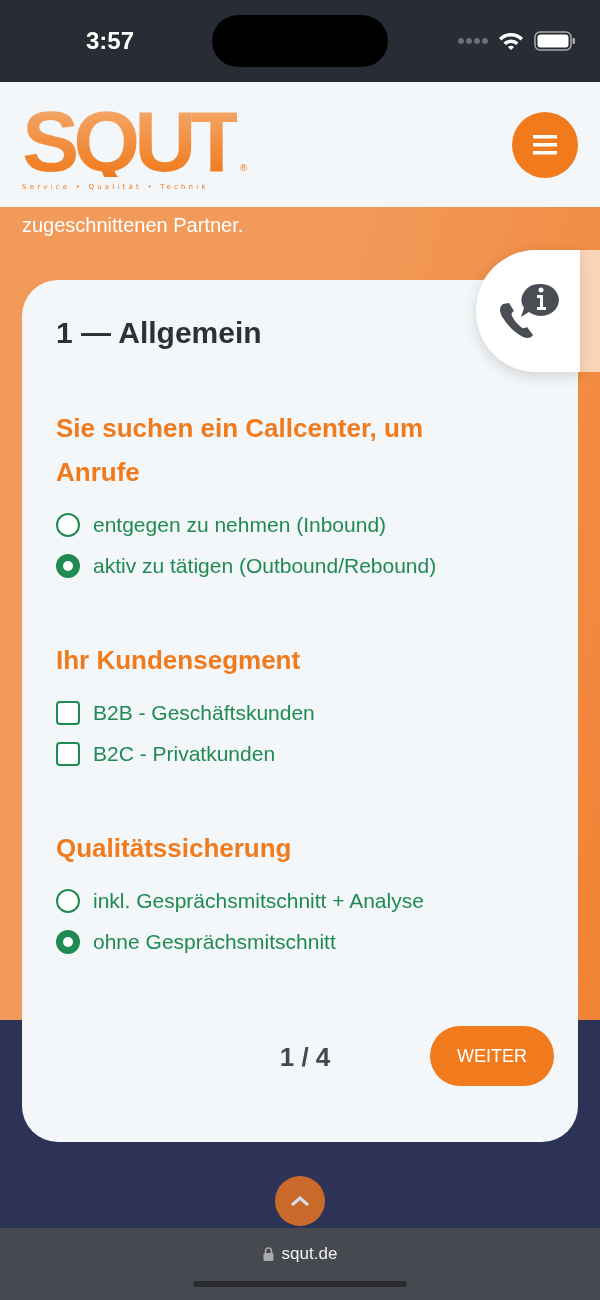  Describe the element at coordinates (204, 712) in the screenshot. I see `option-label: B2B - Geschäftskunden` at that location.